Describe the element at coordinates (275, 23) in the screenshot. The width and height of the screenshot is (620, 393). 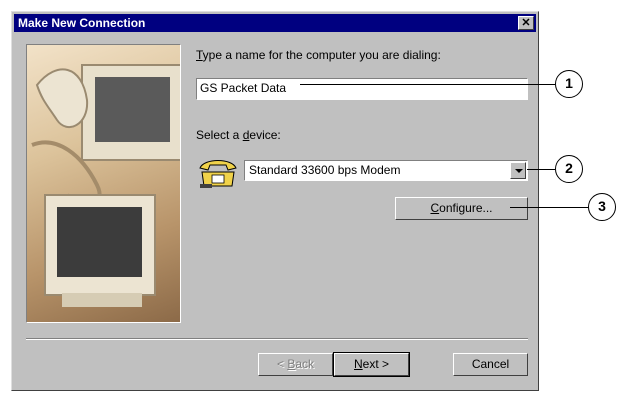
I see `title-bar: Make New Connection ✕` at that location.